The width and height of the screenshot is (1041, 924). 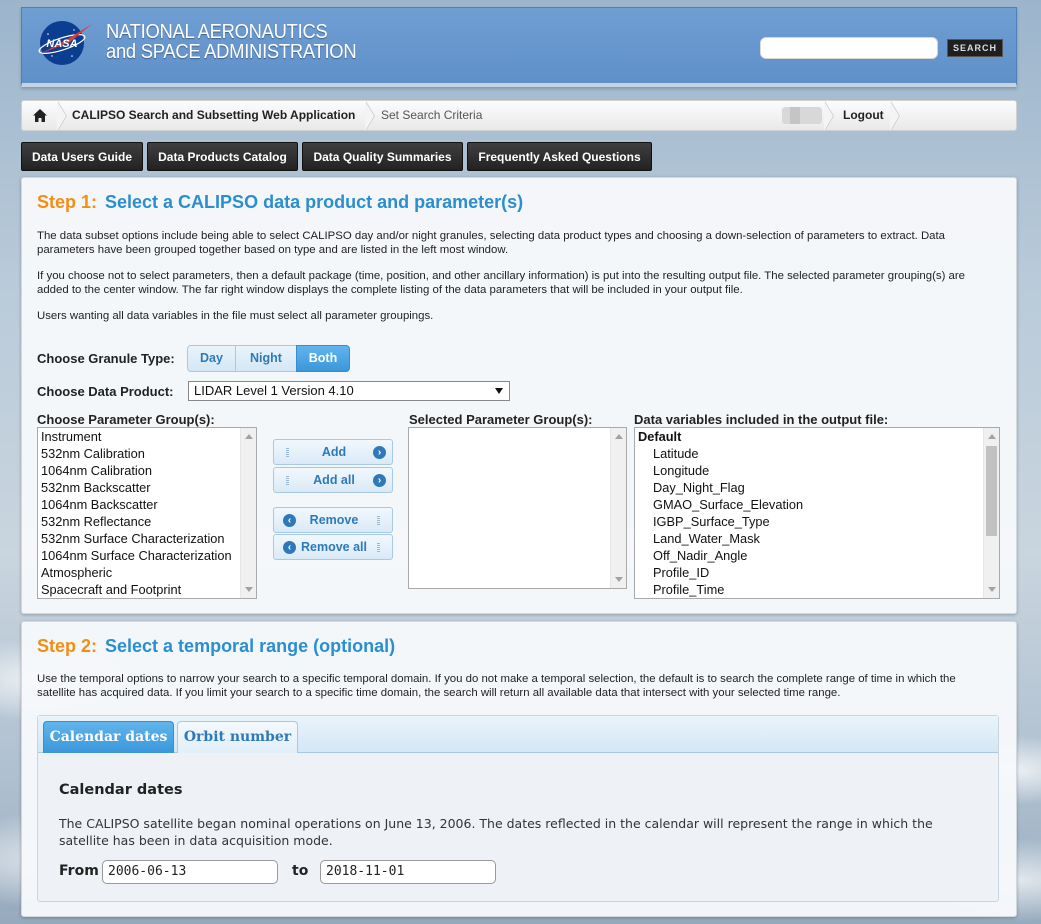 I want to click on output-scrollbar, so click(x=991, y=513).